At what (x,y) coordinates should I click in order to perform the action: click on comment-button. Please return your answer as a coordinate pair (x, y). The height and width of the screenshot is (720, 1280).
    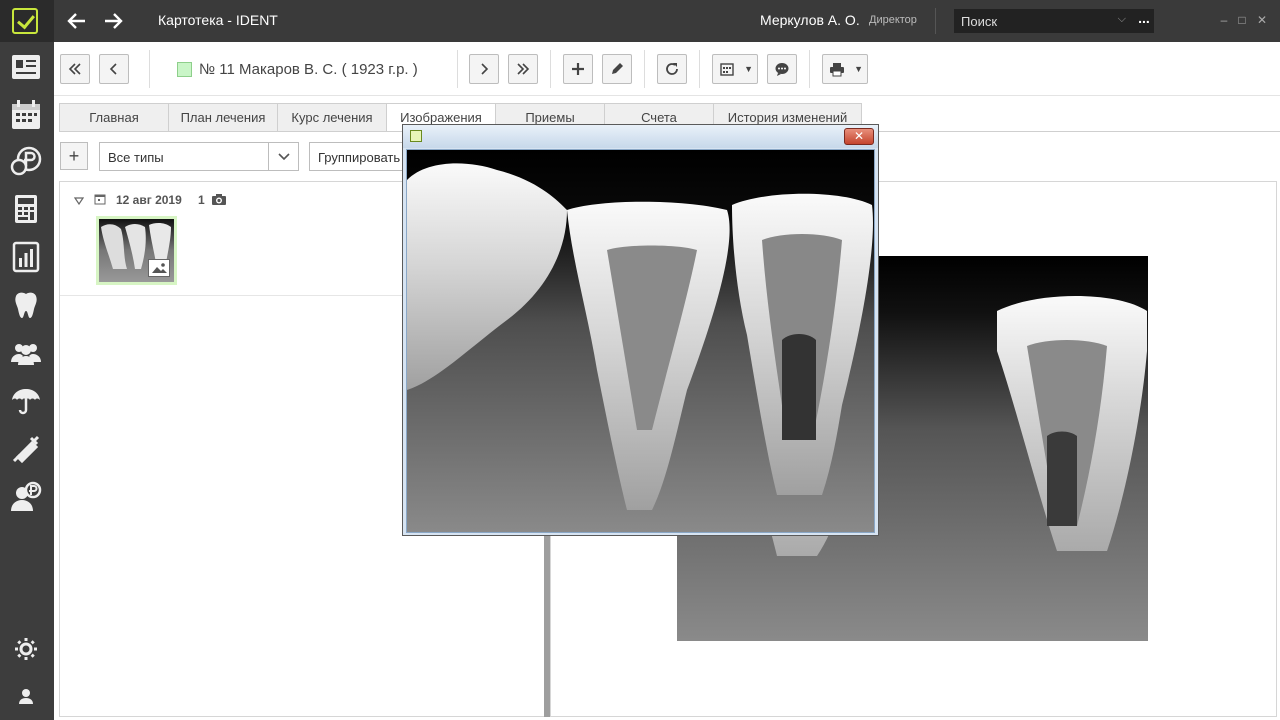
    Looking at the image, I should click on (782, 69).